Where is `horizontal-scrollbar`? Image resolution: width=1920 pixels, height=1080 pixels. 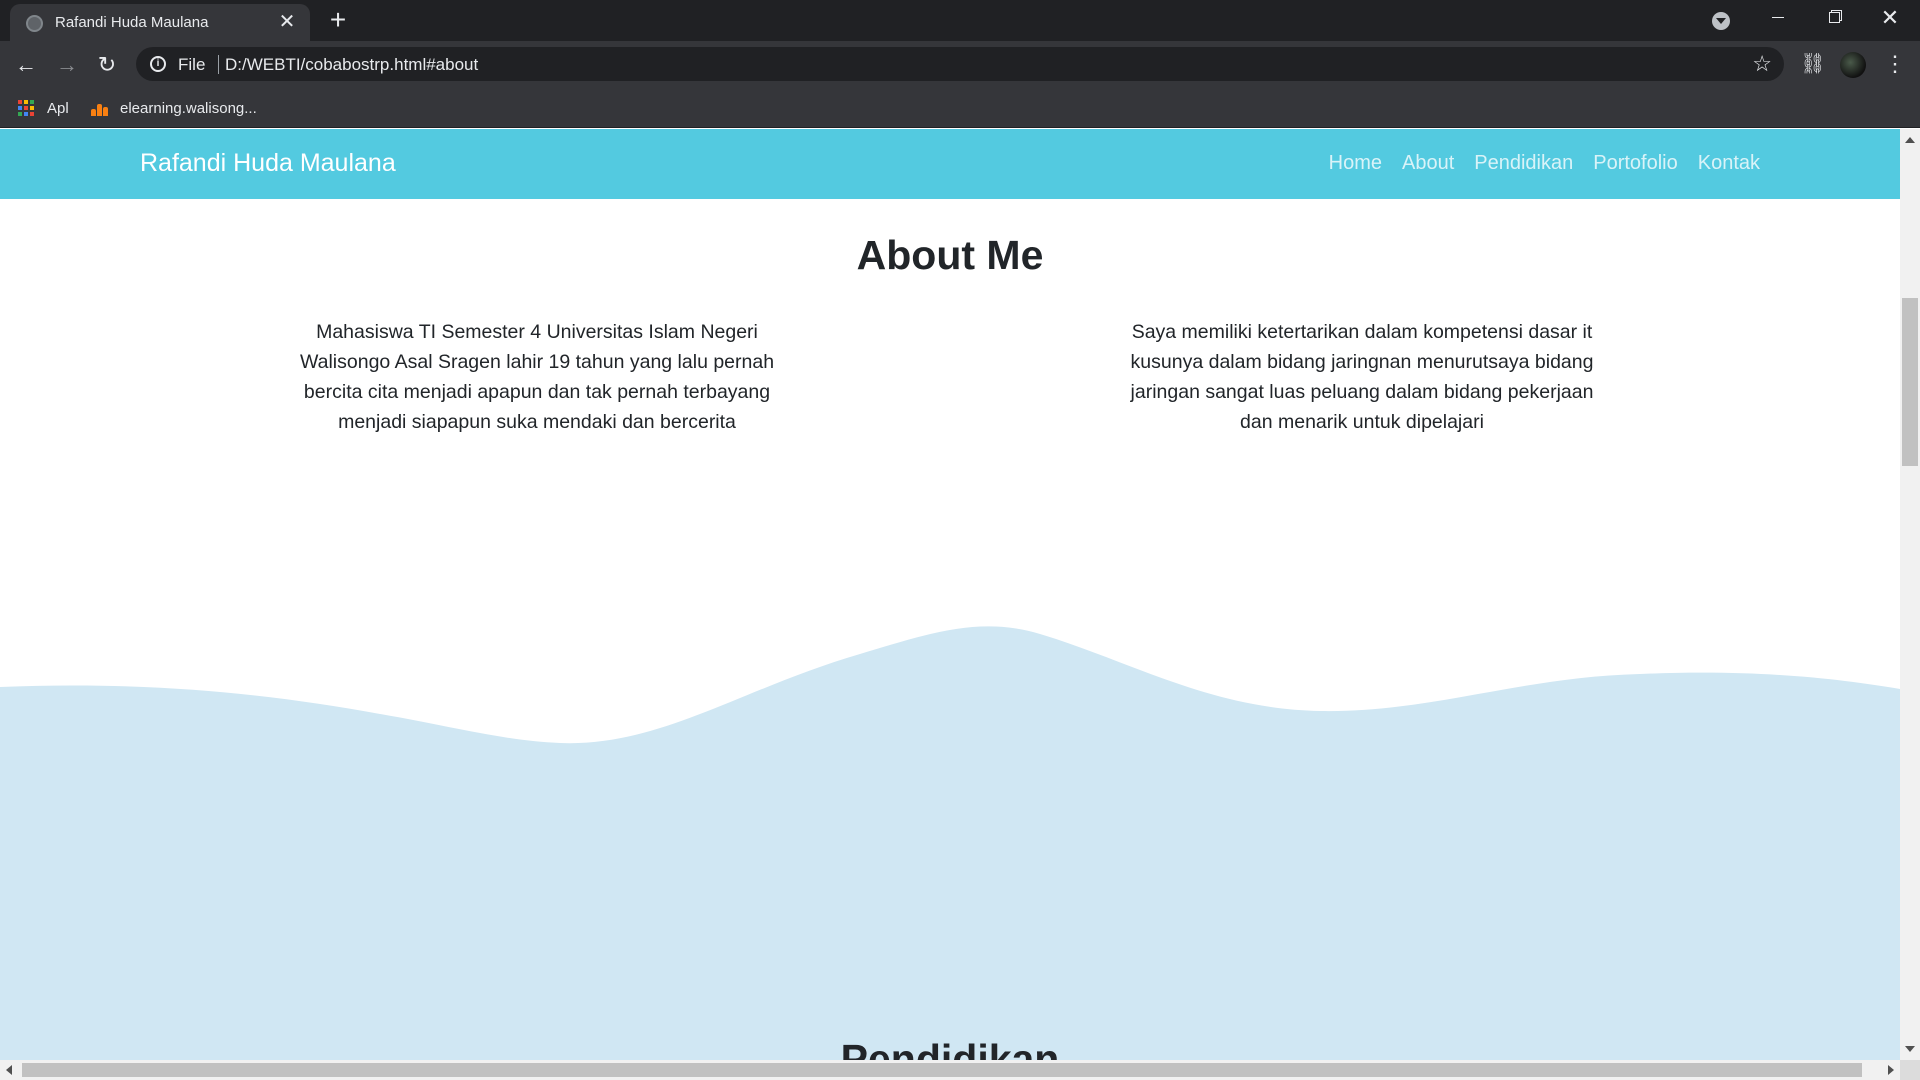 horizontal-scrollbar is located at coordinates (950, 1070).